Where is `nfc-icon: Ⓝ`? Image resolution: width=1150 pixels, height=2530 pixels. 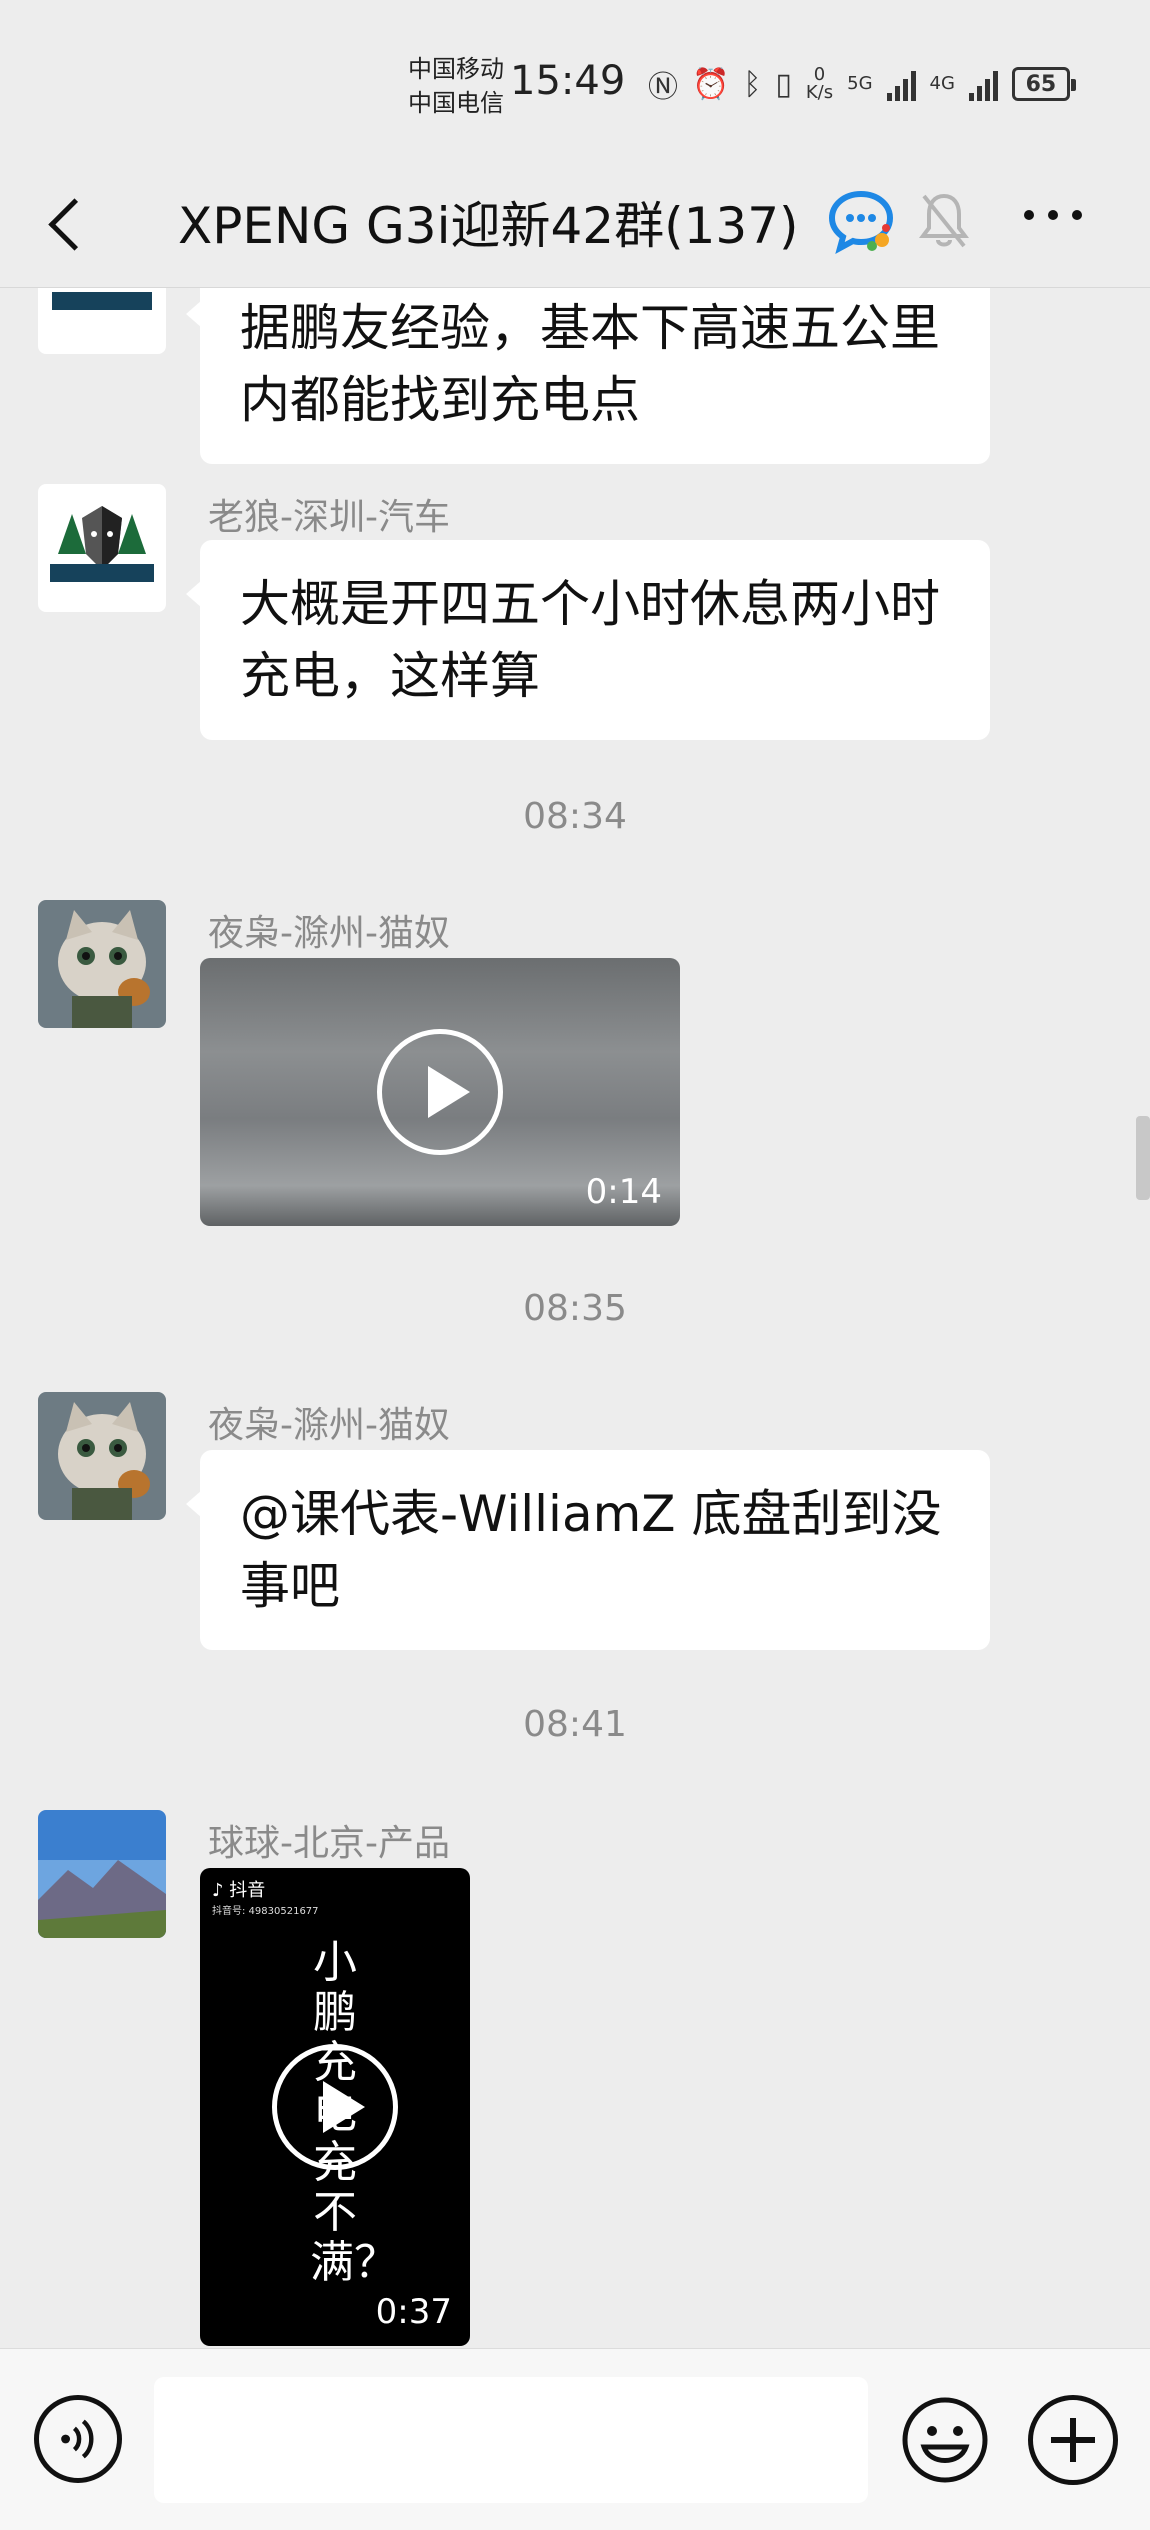
nfc-icon: Ⓝ is located at coordinates (663, 87).